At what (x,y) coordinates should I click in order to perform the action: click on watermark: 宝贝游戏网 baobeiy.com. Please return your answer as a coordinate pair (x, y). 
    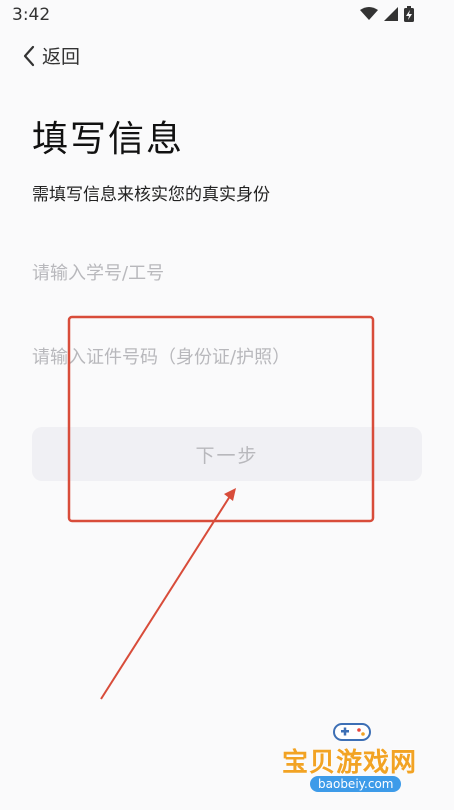
    Looking at the image, I should click on (356, 765).